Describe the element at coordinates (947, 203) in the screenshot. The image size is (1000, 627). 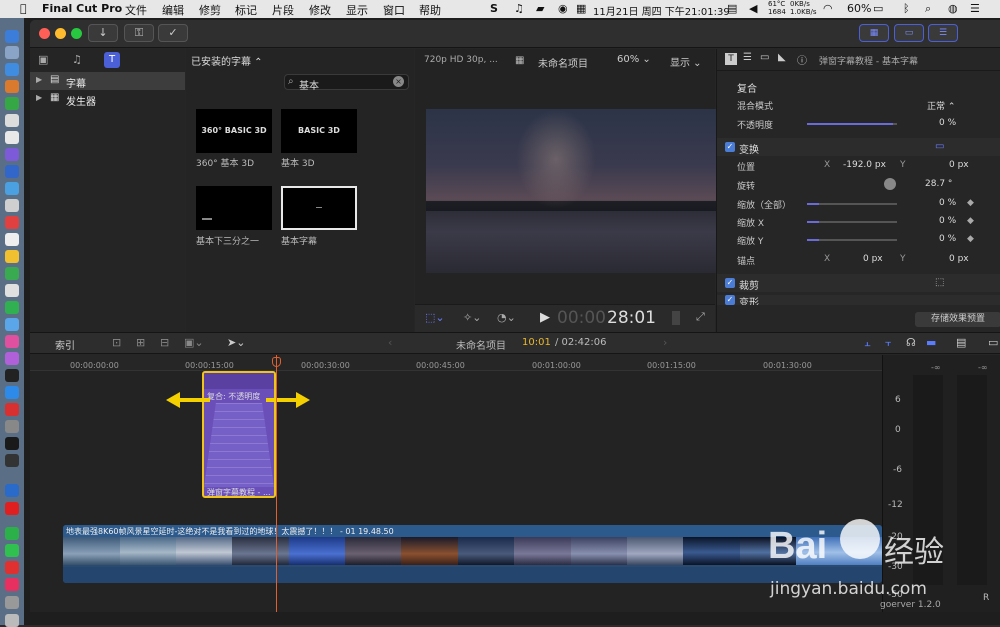
I see `scale-all-value: 0 %` at that location.